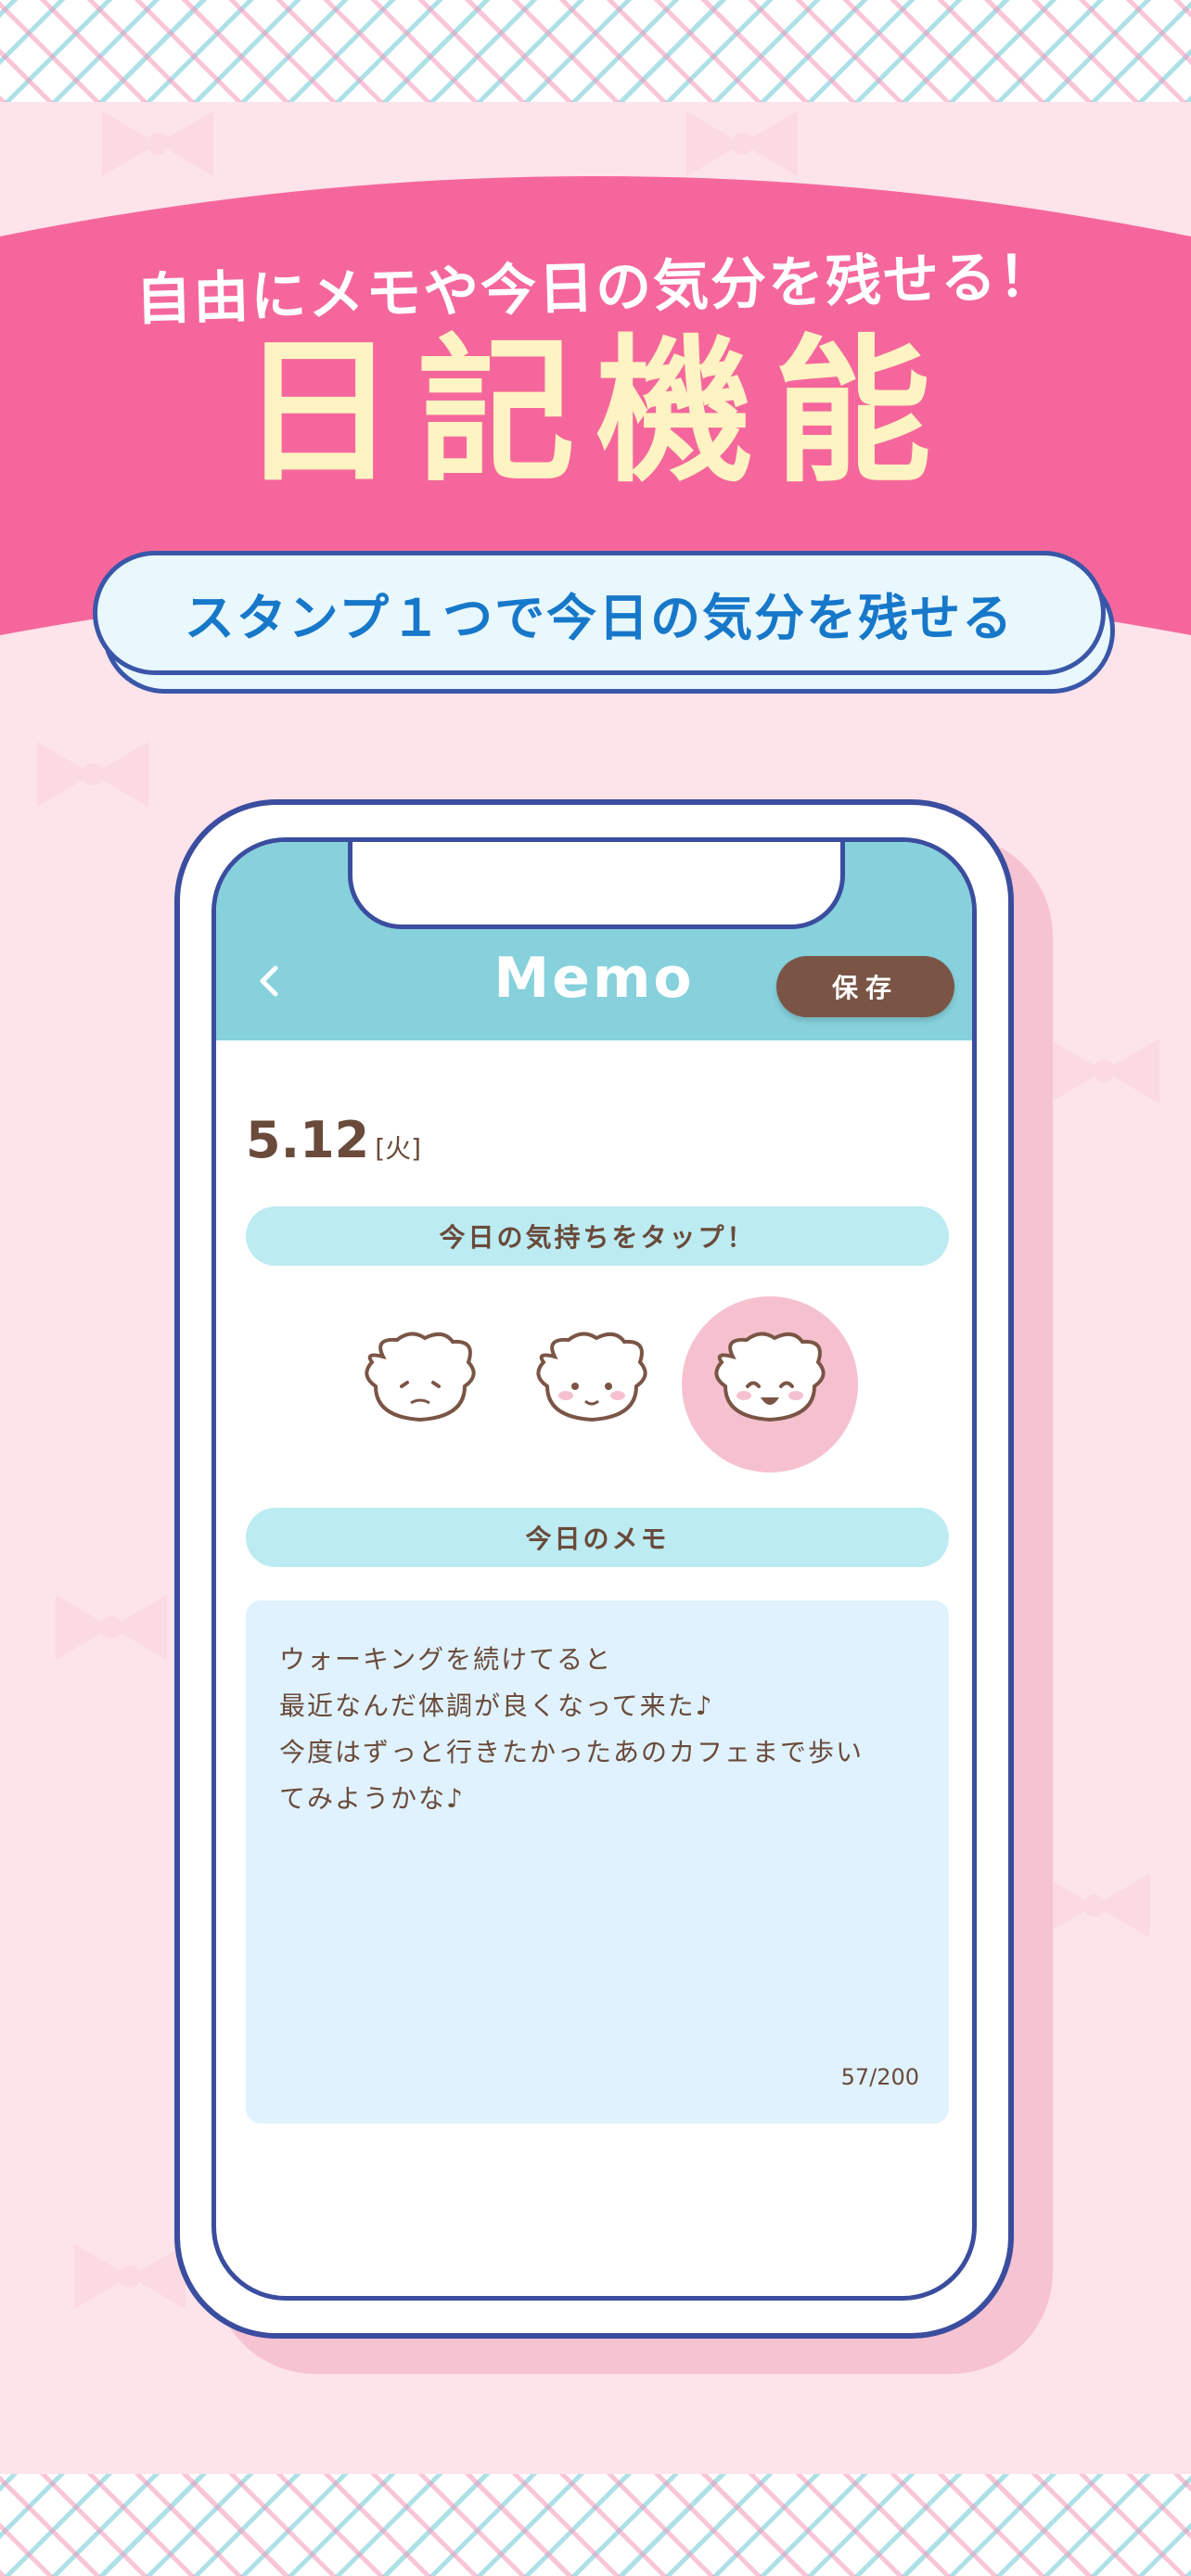 The image size is (1191, 2576). I want to click on mood-section-label: 今日の気持ちをタップ！, so click(597, 1236).